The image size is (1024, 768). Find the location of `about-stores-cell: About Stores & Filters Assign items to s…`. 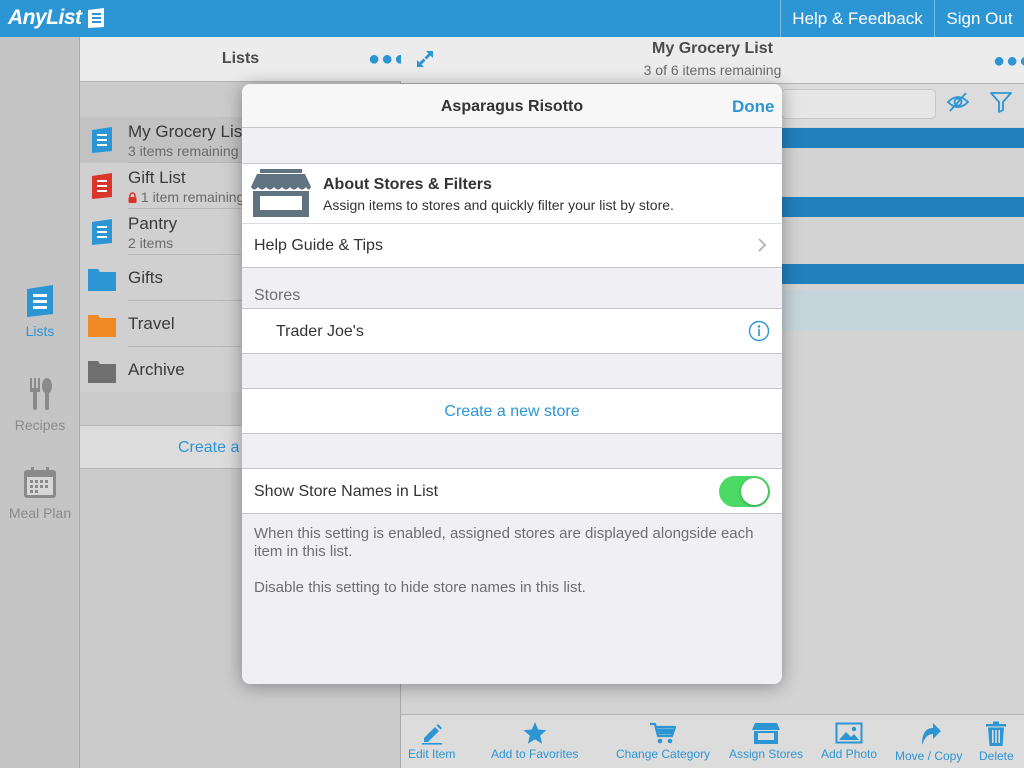

about-stores-cell: About Stores & Filters Assign items to s… is located at coordinates (512, 193).